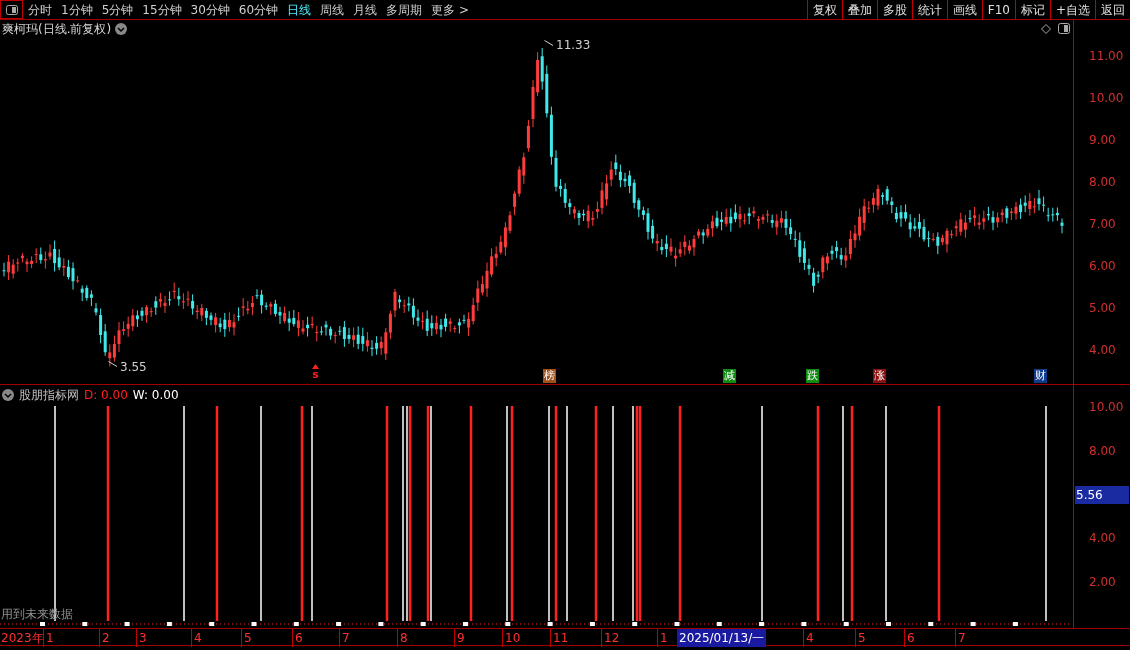 The image size is (1130, 650). I want to click on axis-label: 7.00, so click(1102, 224).